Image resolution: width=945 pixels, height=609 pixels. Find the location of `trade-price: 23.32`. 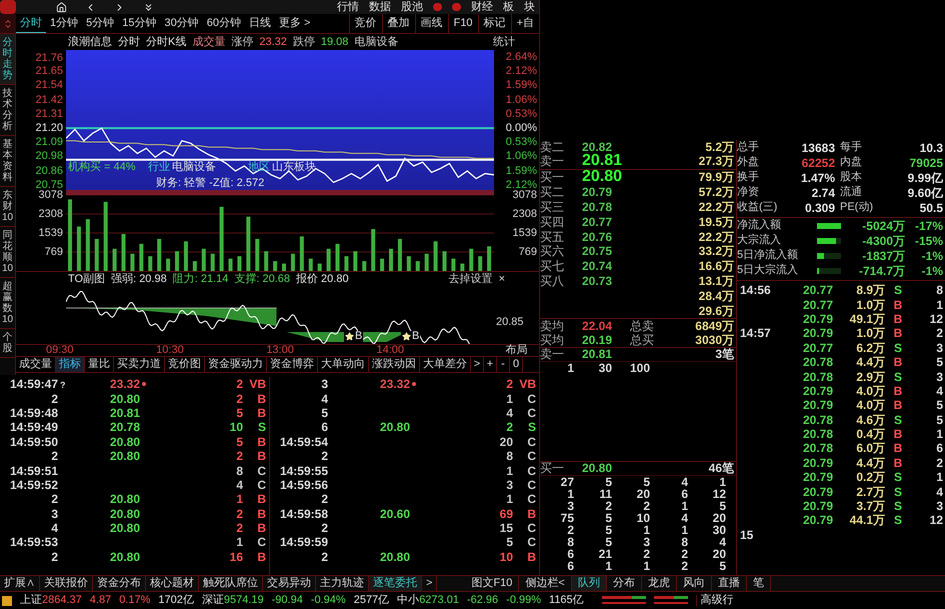

trade-price: 23.32 is located at coordinates (125, 384).